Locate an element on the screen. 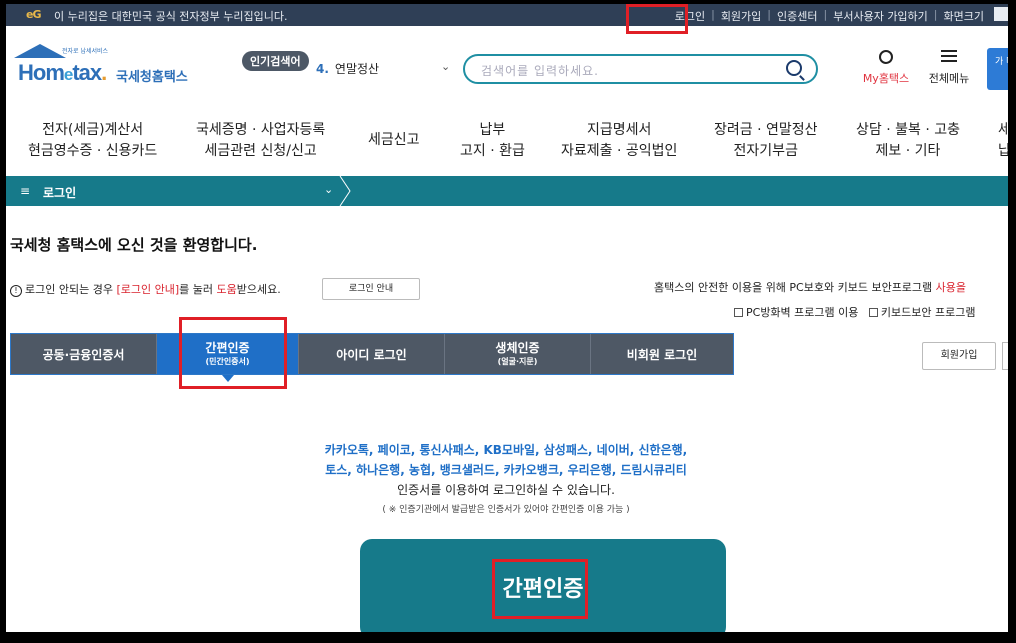  font-size-button: 가 마 is located at coordinates (997, 69).